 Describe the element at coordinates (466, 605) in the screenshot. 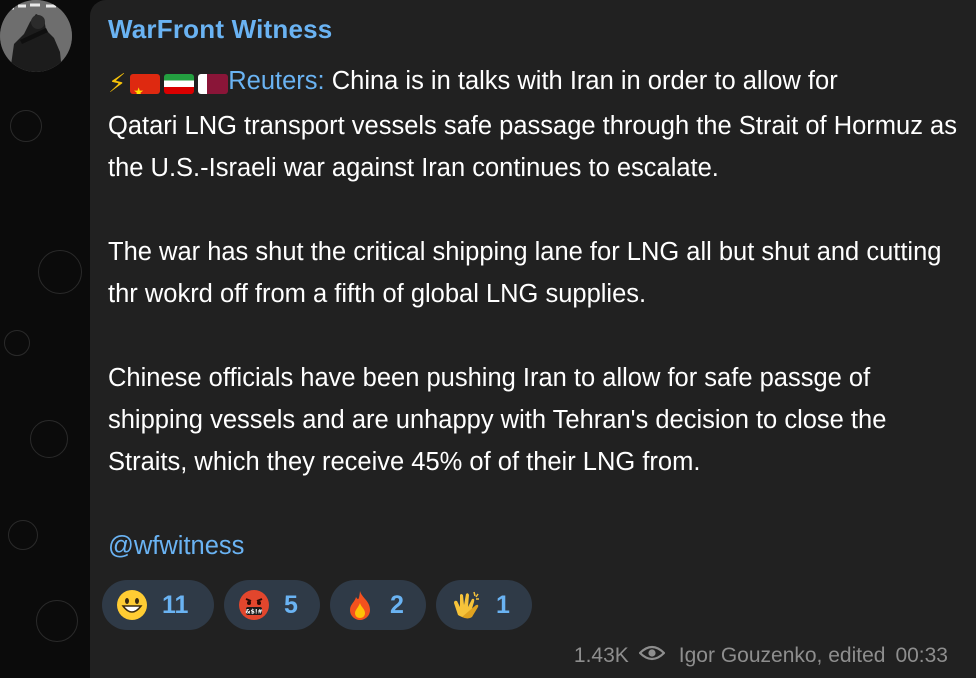

I see `clapping-hands-icon` at that location.